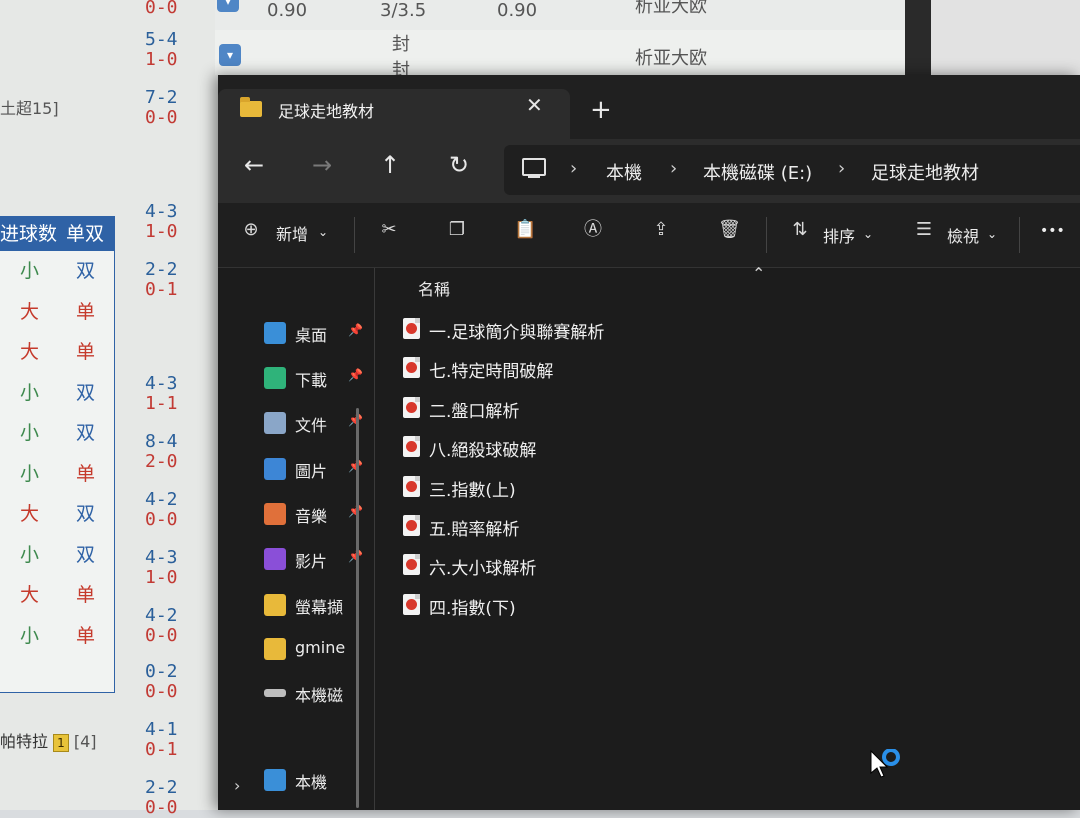  I want to click on breadcrumb-current-folder: 足球走地教材, so click(925, 172).